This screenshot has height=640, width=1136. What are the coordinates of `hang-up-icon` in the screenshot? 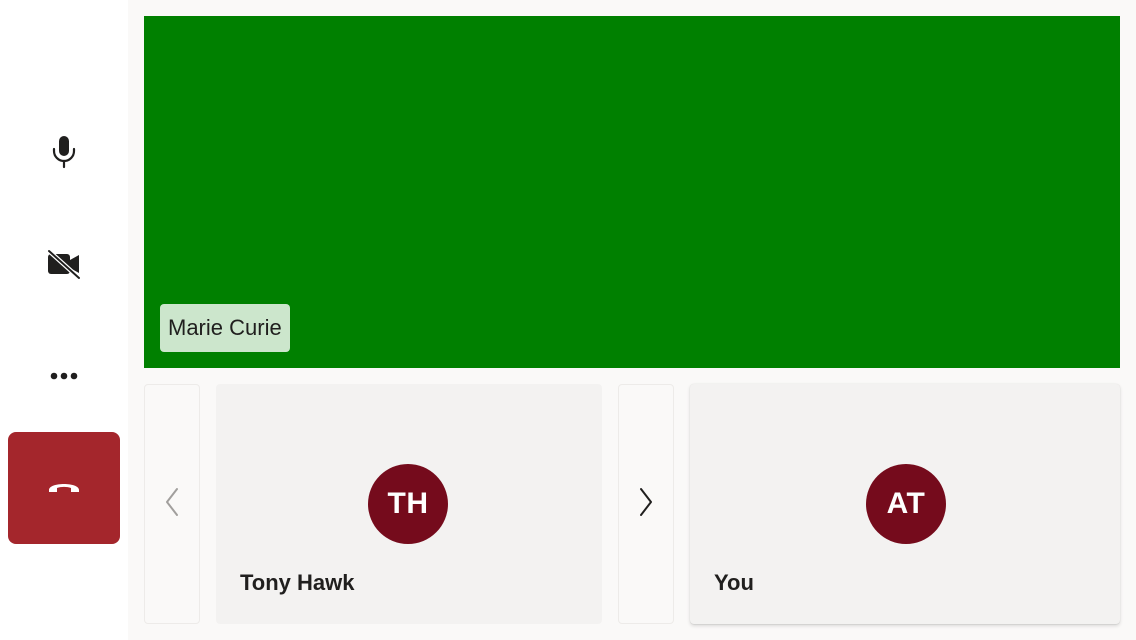 It's located at (64, 488).